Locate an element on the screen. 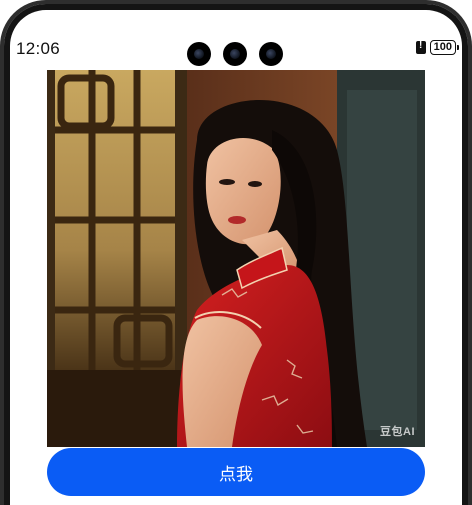 This screenshot has width=472, height=505. battery-level: 100 is located at coordinates (442, 47).